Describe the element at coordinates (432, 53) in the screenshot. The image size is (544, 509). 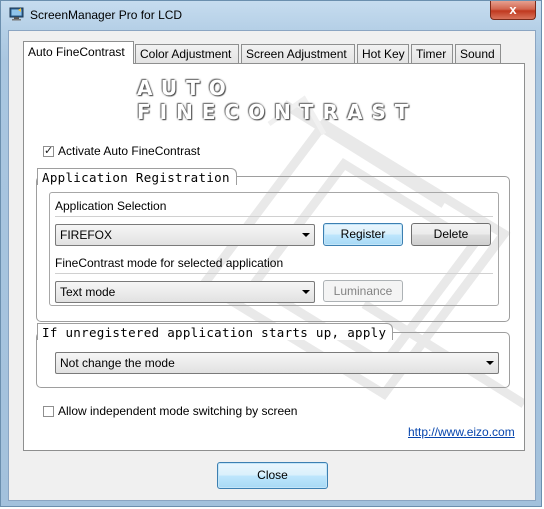
I see `tab-timer: Timer` at that location.